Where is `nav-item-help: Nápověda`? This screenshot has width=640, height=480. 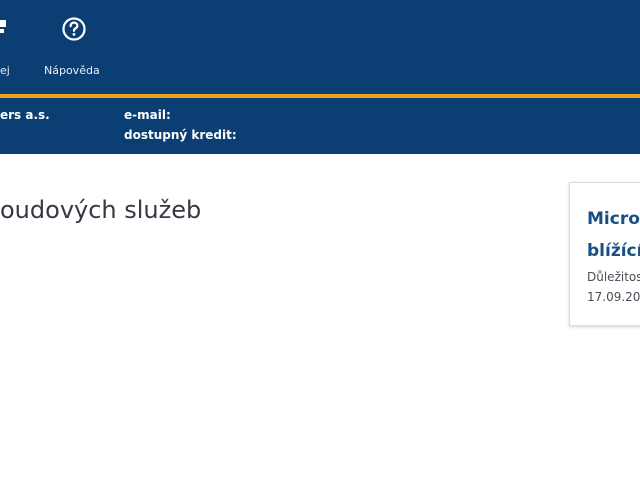 nav-item-help: Nápověda is located at coordinates (74, 49).